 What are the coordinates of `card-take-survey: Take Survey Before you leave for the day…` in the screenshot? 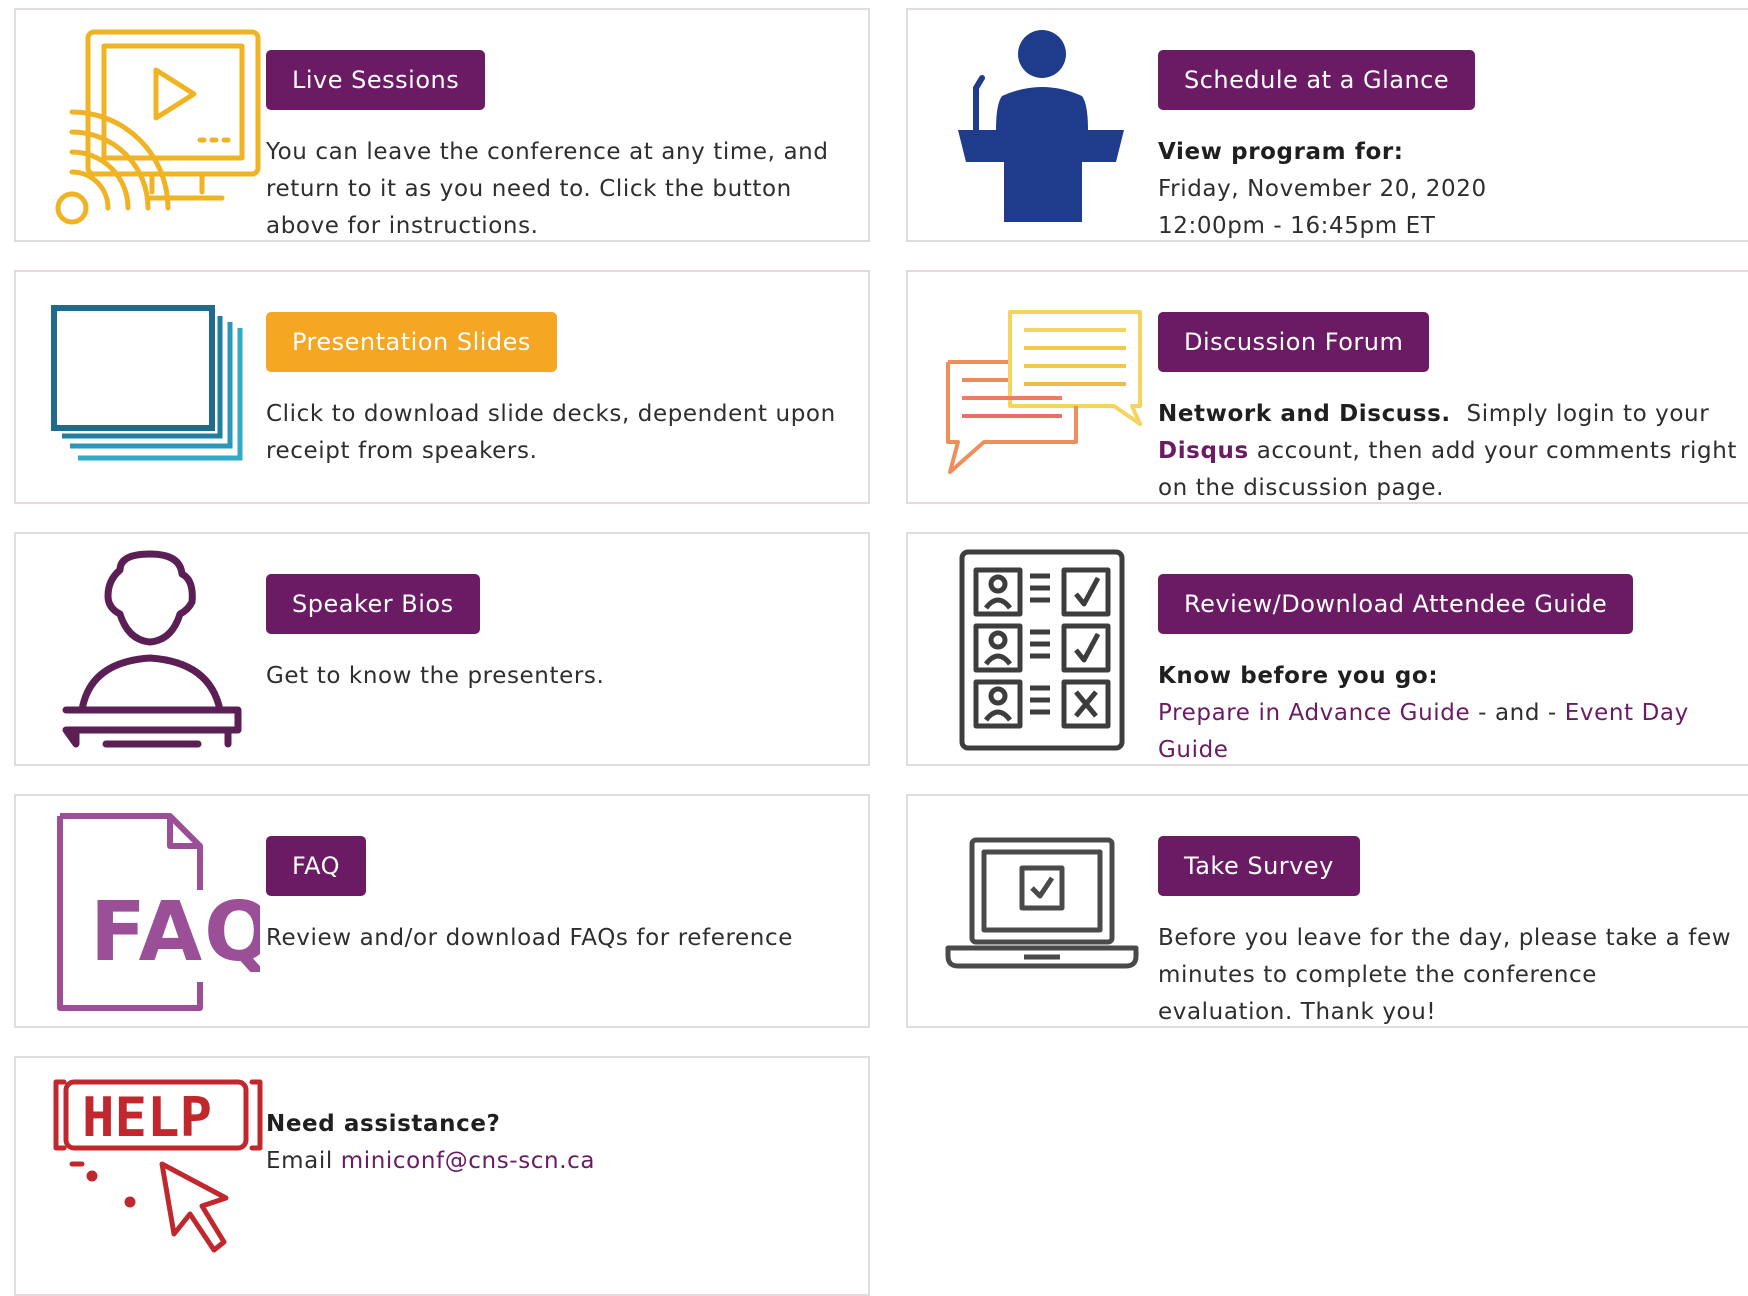 It's located at (1327, 911).